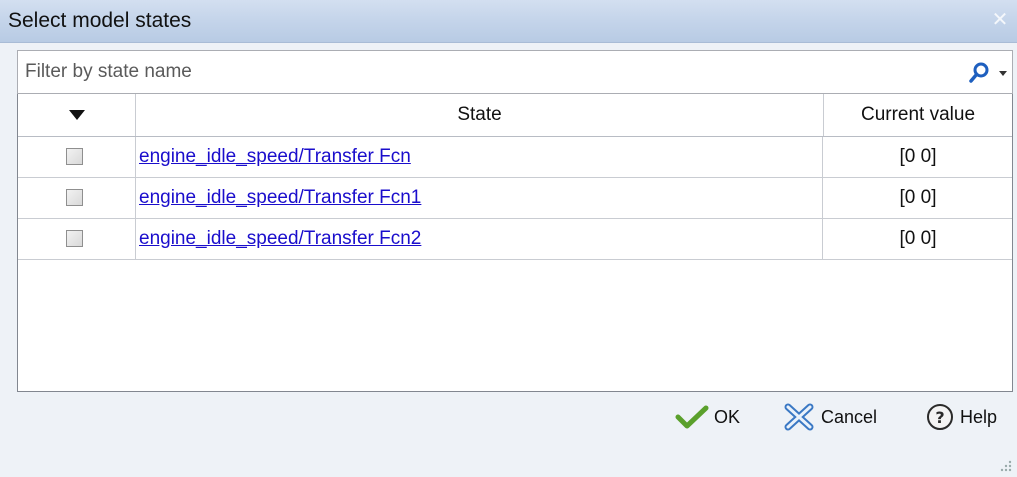  I want to click on sort-down-triangle-icon, so click(77, 115).